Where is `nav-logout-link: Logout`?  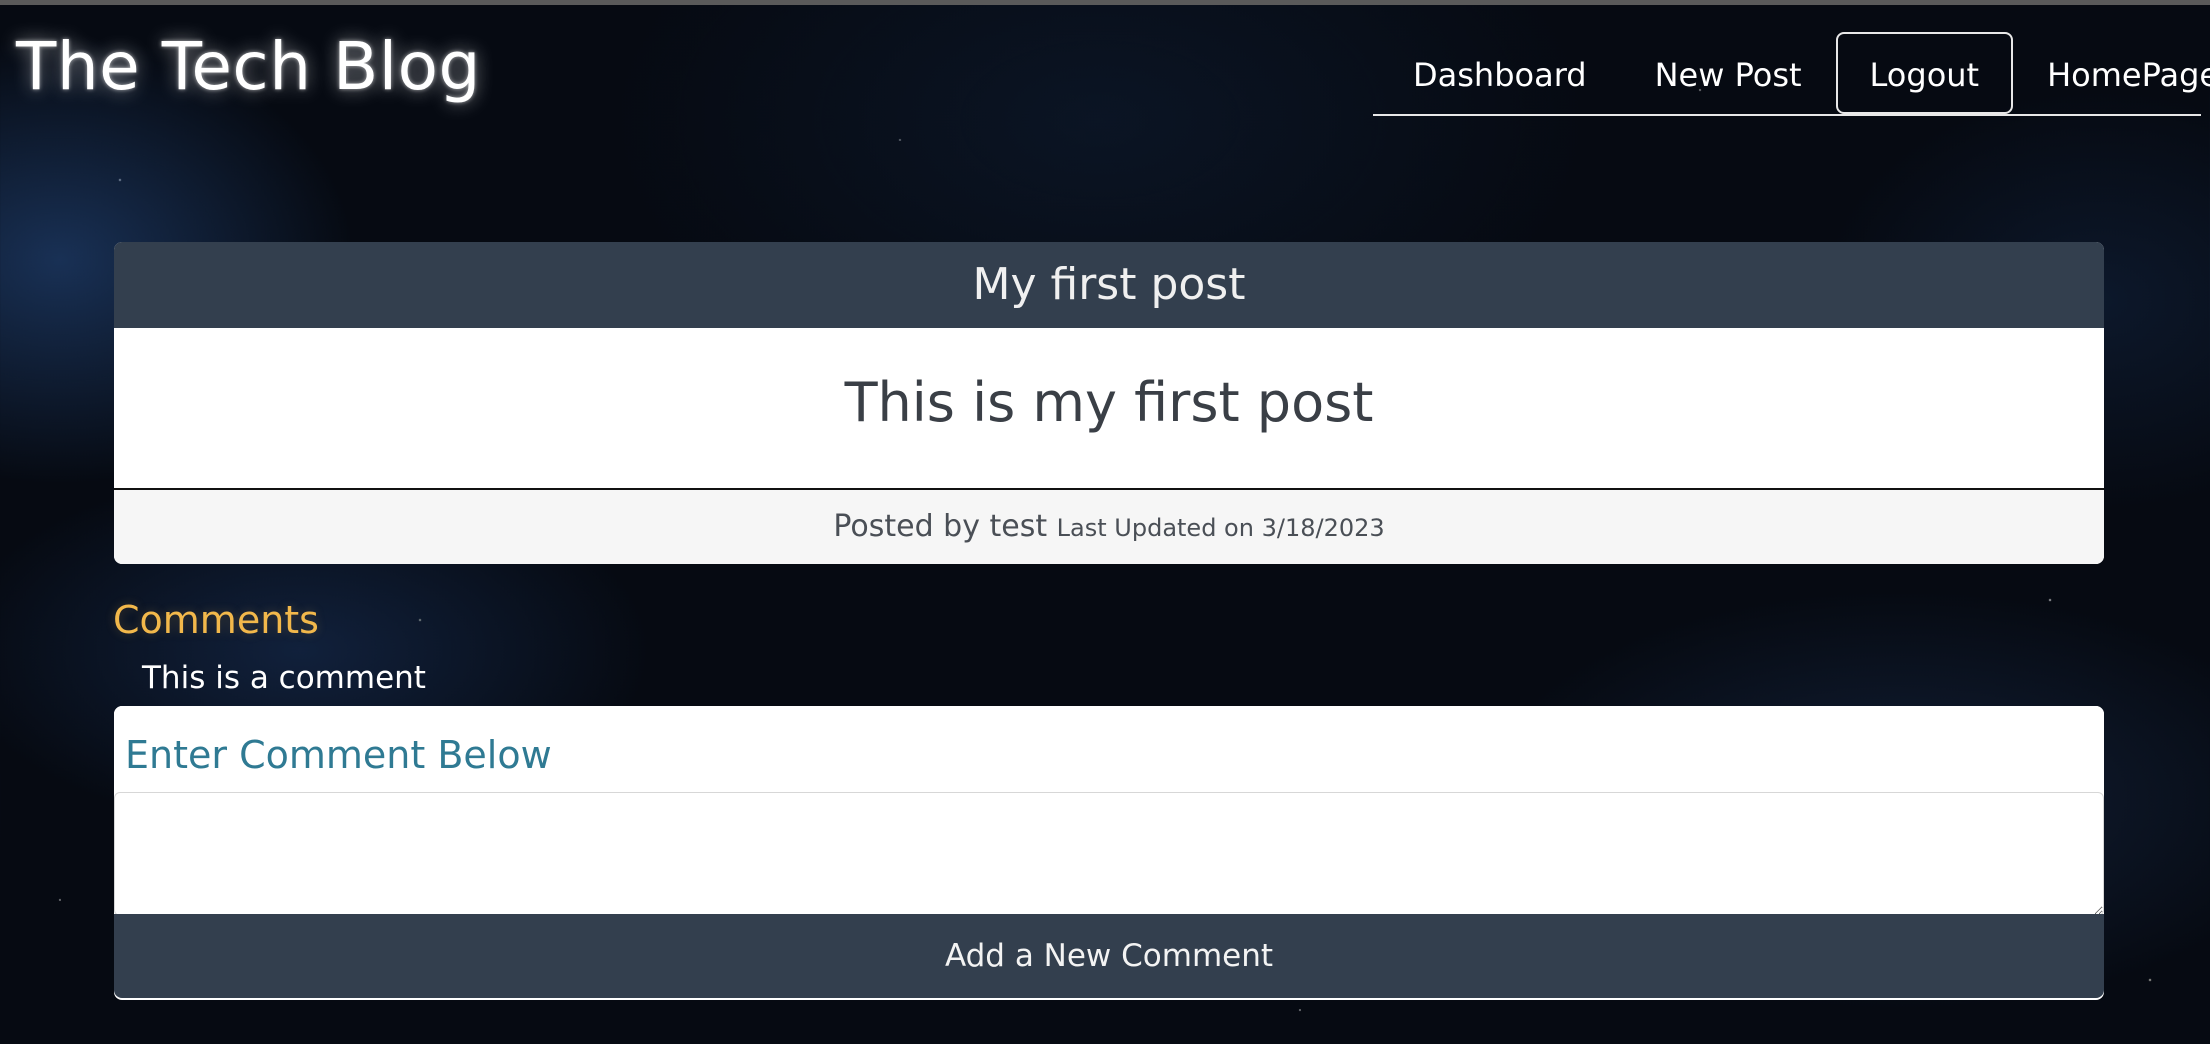
nav-logout-link: Logout is located at coordinates (1924, 73).